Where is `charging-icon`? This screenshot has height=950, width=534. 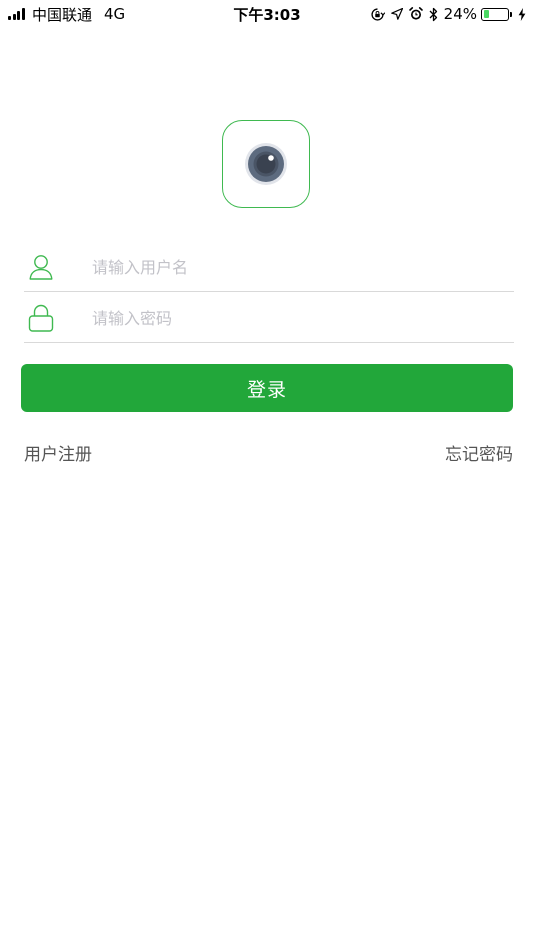 charging-icon is located at coordinates (522, 14).